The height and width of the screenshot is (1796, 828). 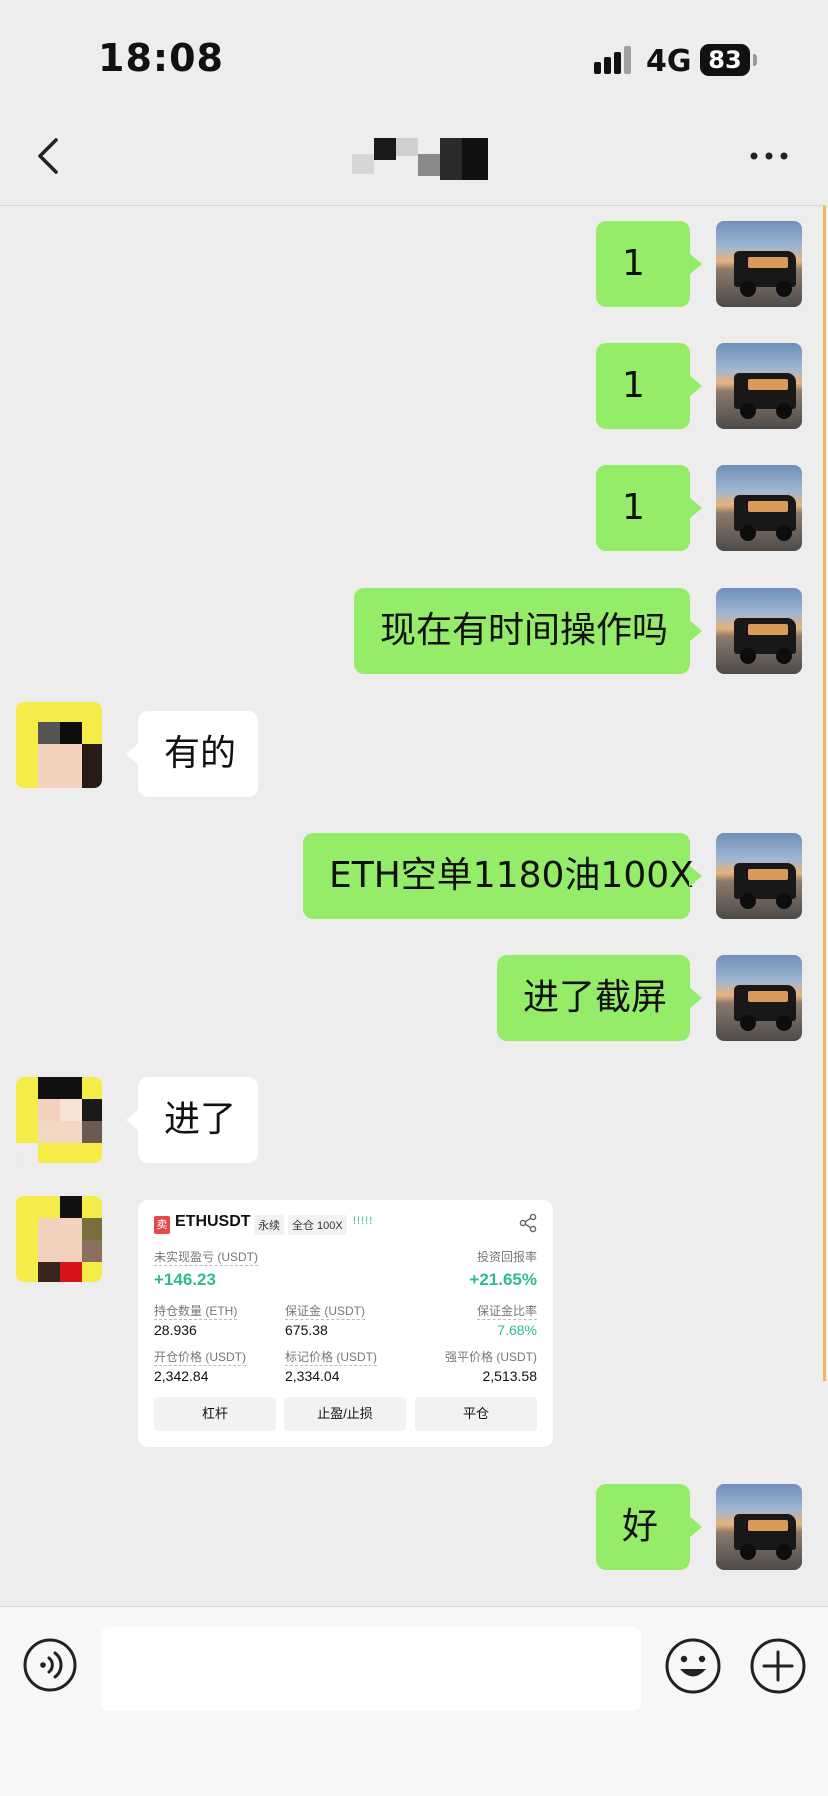 I want to click on scroll-indicator, so click(x=824, y=793).